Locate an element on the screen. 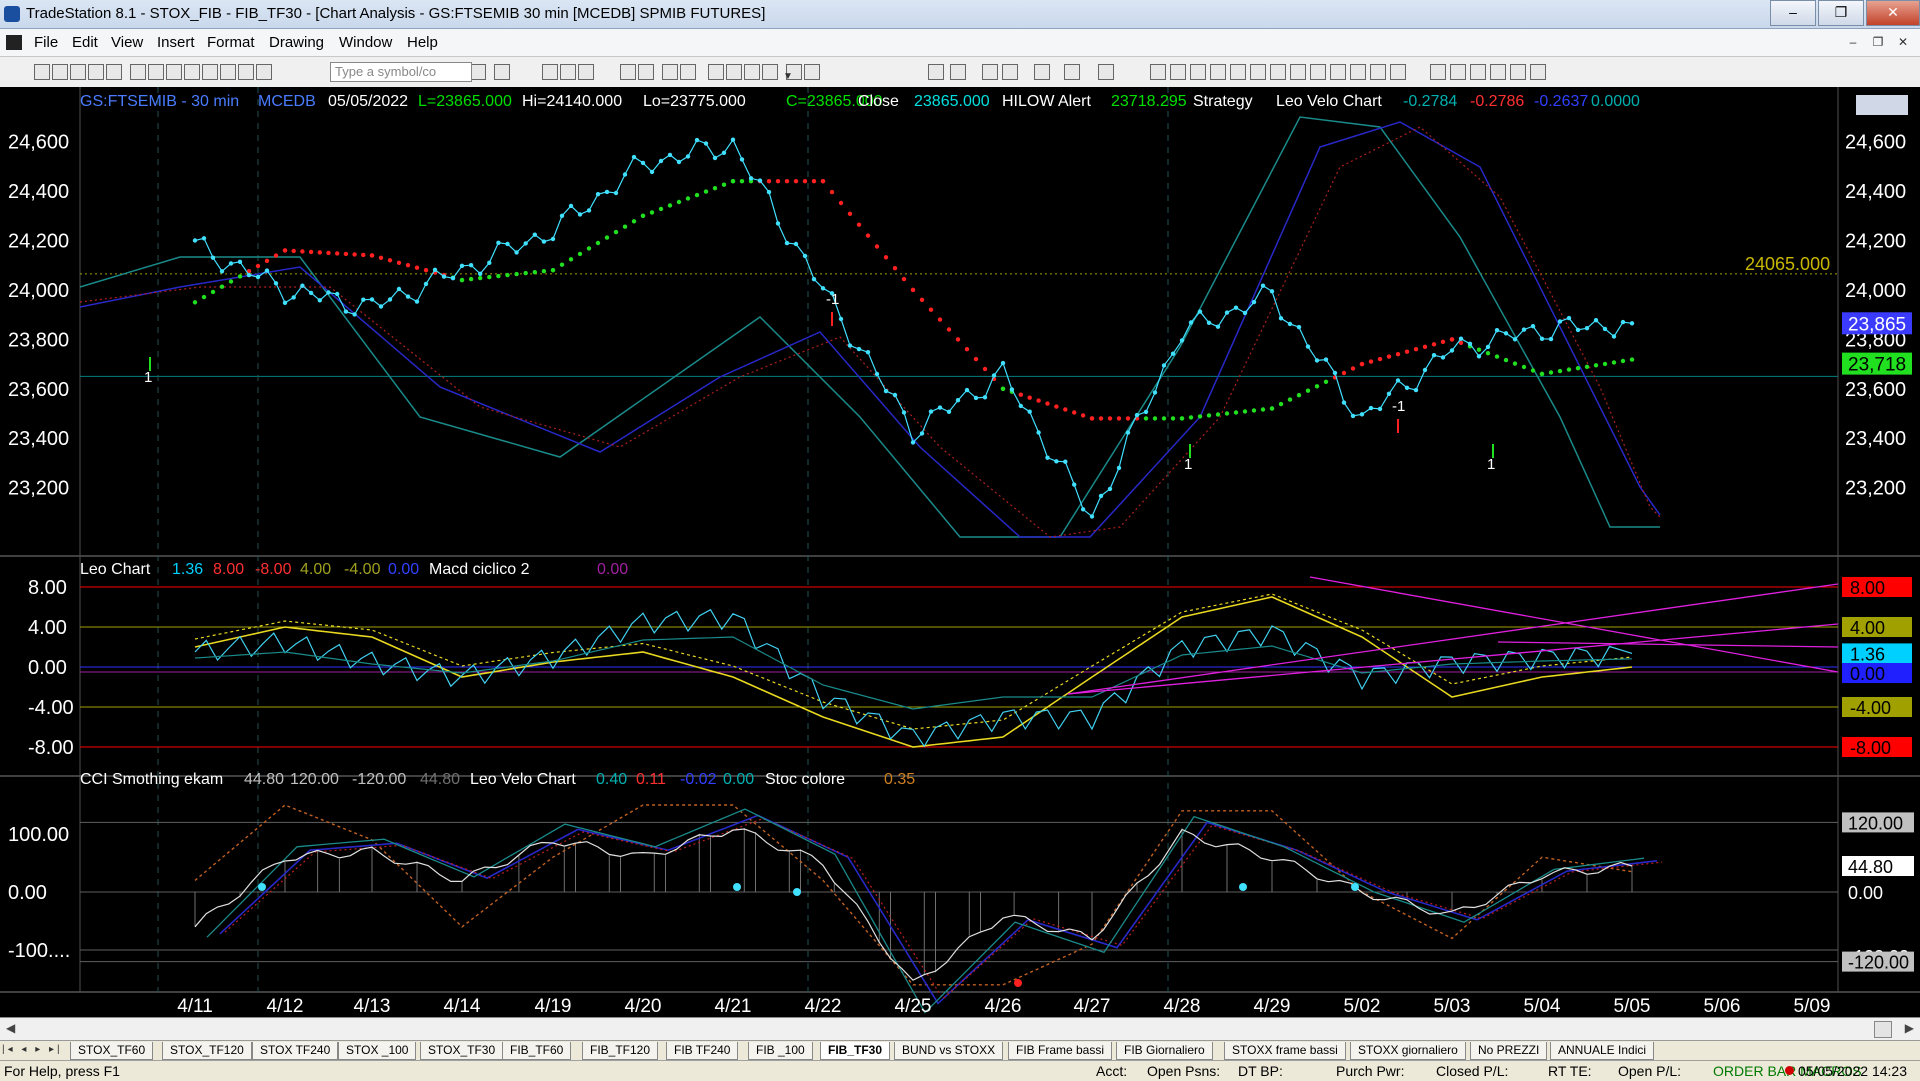  cut-icon is located at coordinates (174, 72).